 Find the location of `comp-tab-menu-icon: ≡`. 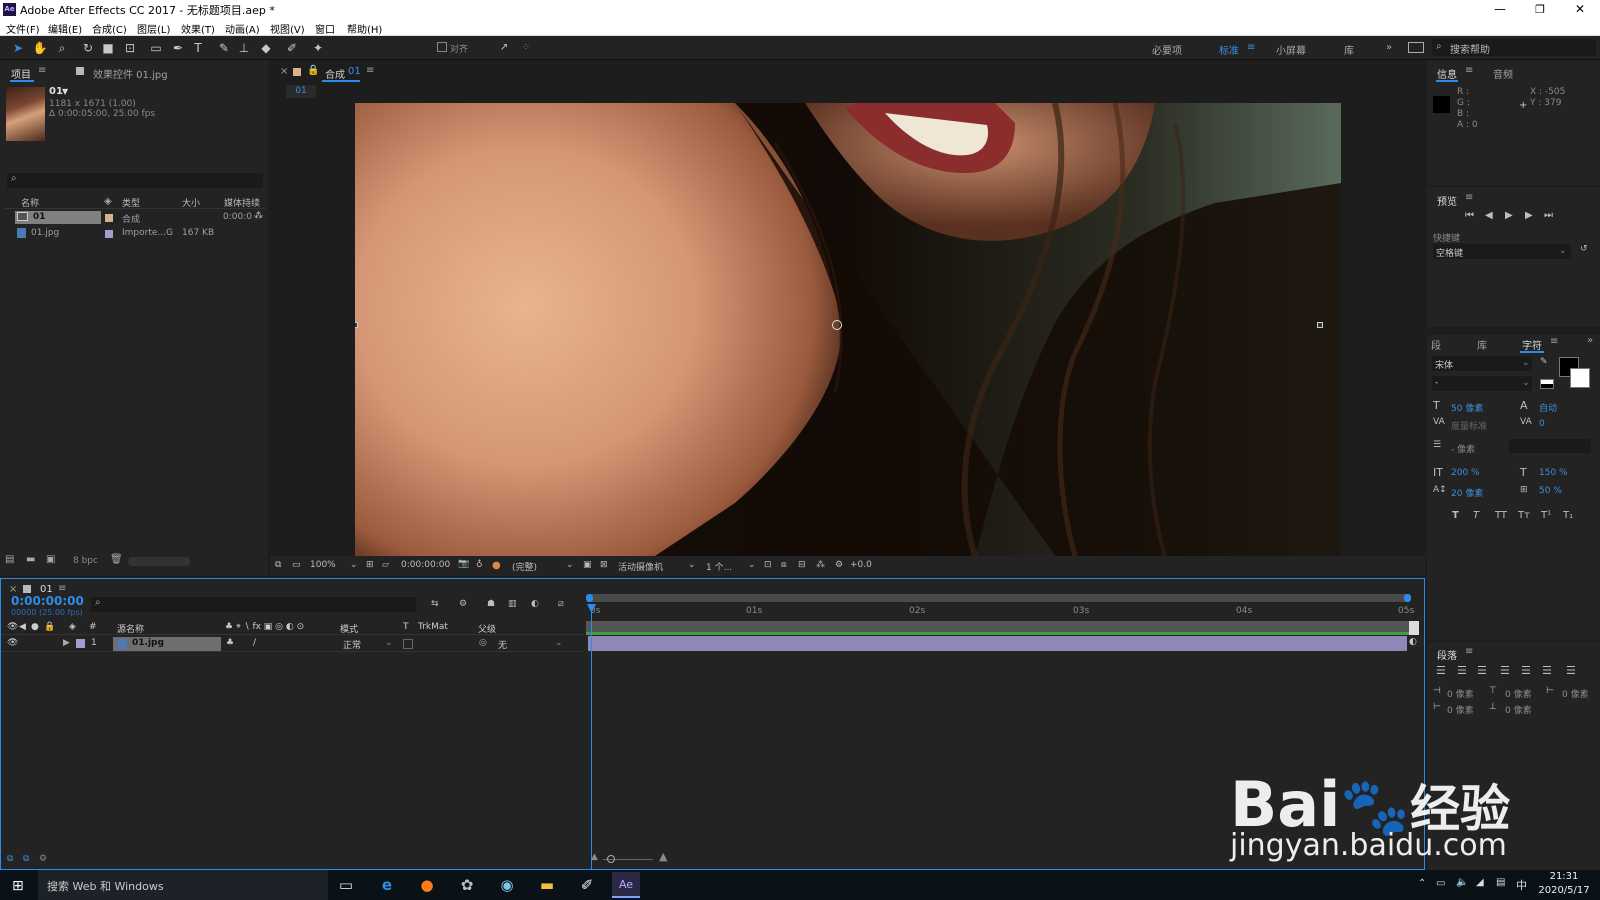

comp-tab-menu-icon: ≡ is located at coordinates (370, 70).